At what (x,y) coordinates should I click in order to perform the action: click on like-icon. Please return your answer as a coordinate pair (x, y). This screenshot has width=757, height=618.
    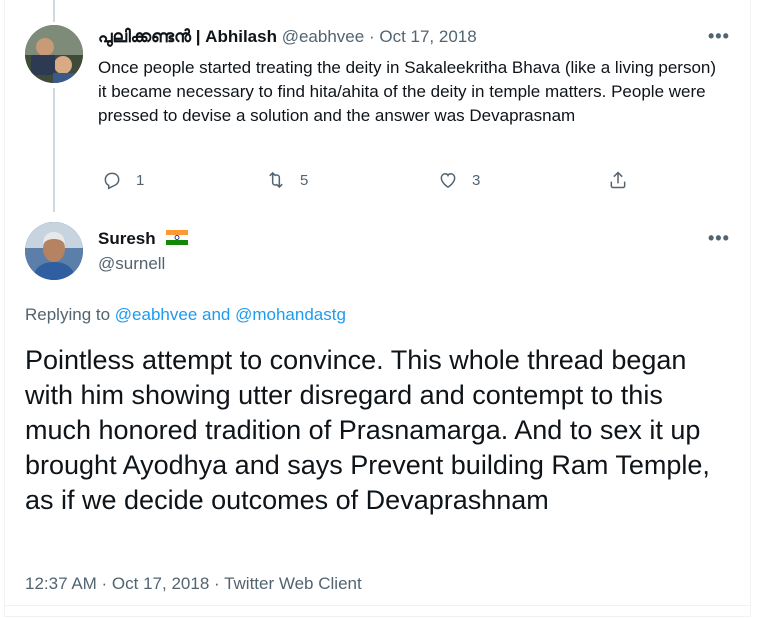
    Looking at the image, I should click on (448, 180).